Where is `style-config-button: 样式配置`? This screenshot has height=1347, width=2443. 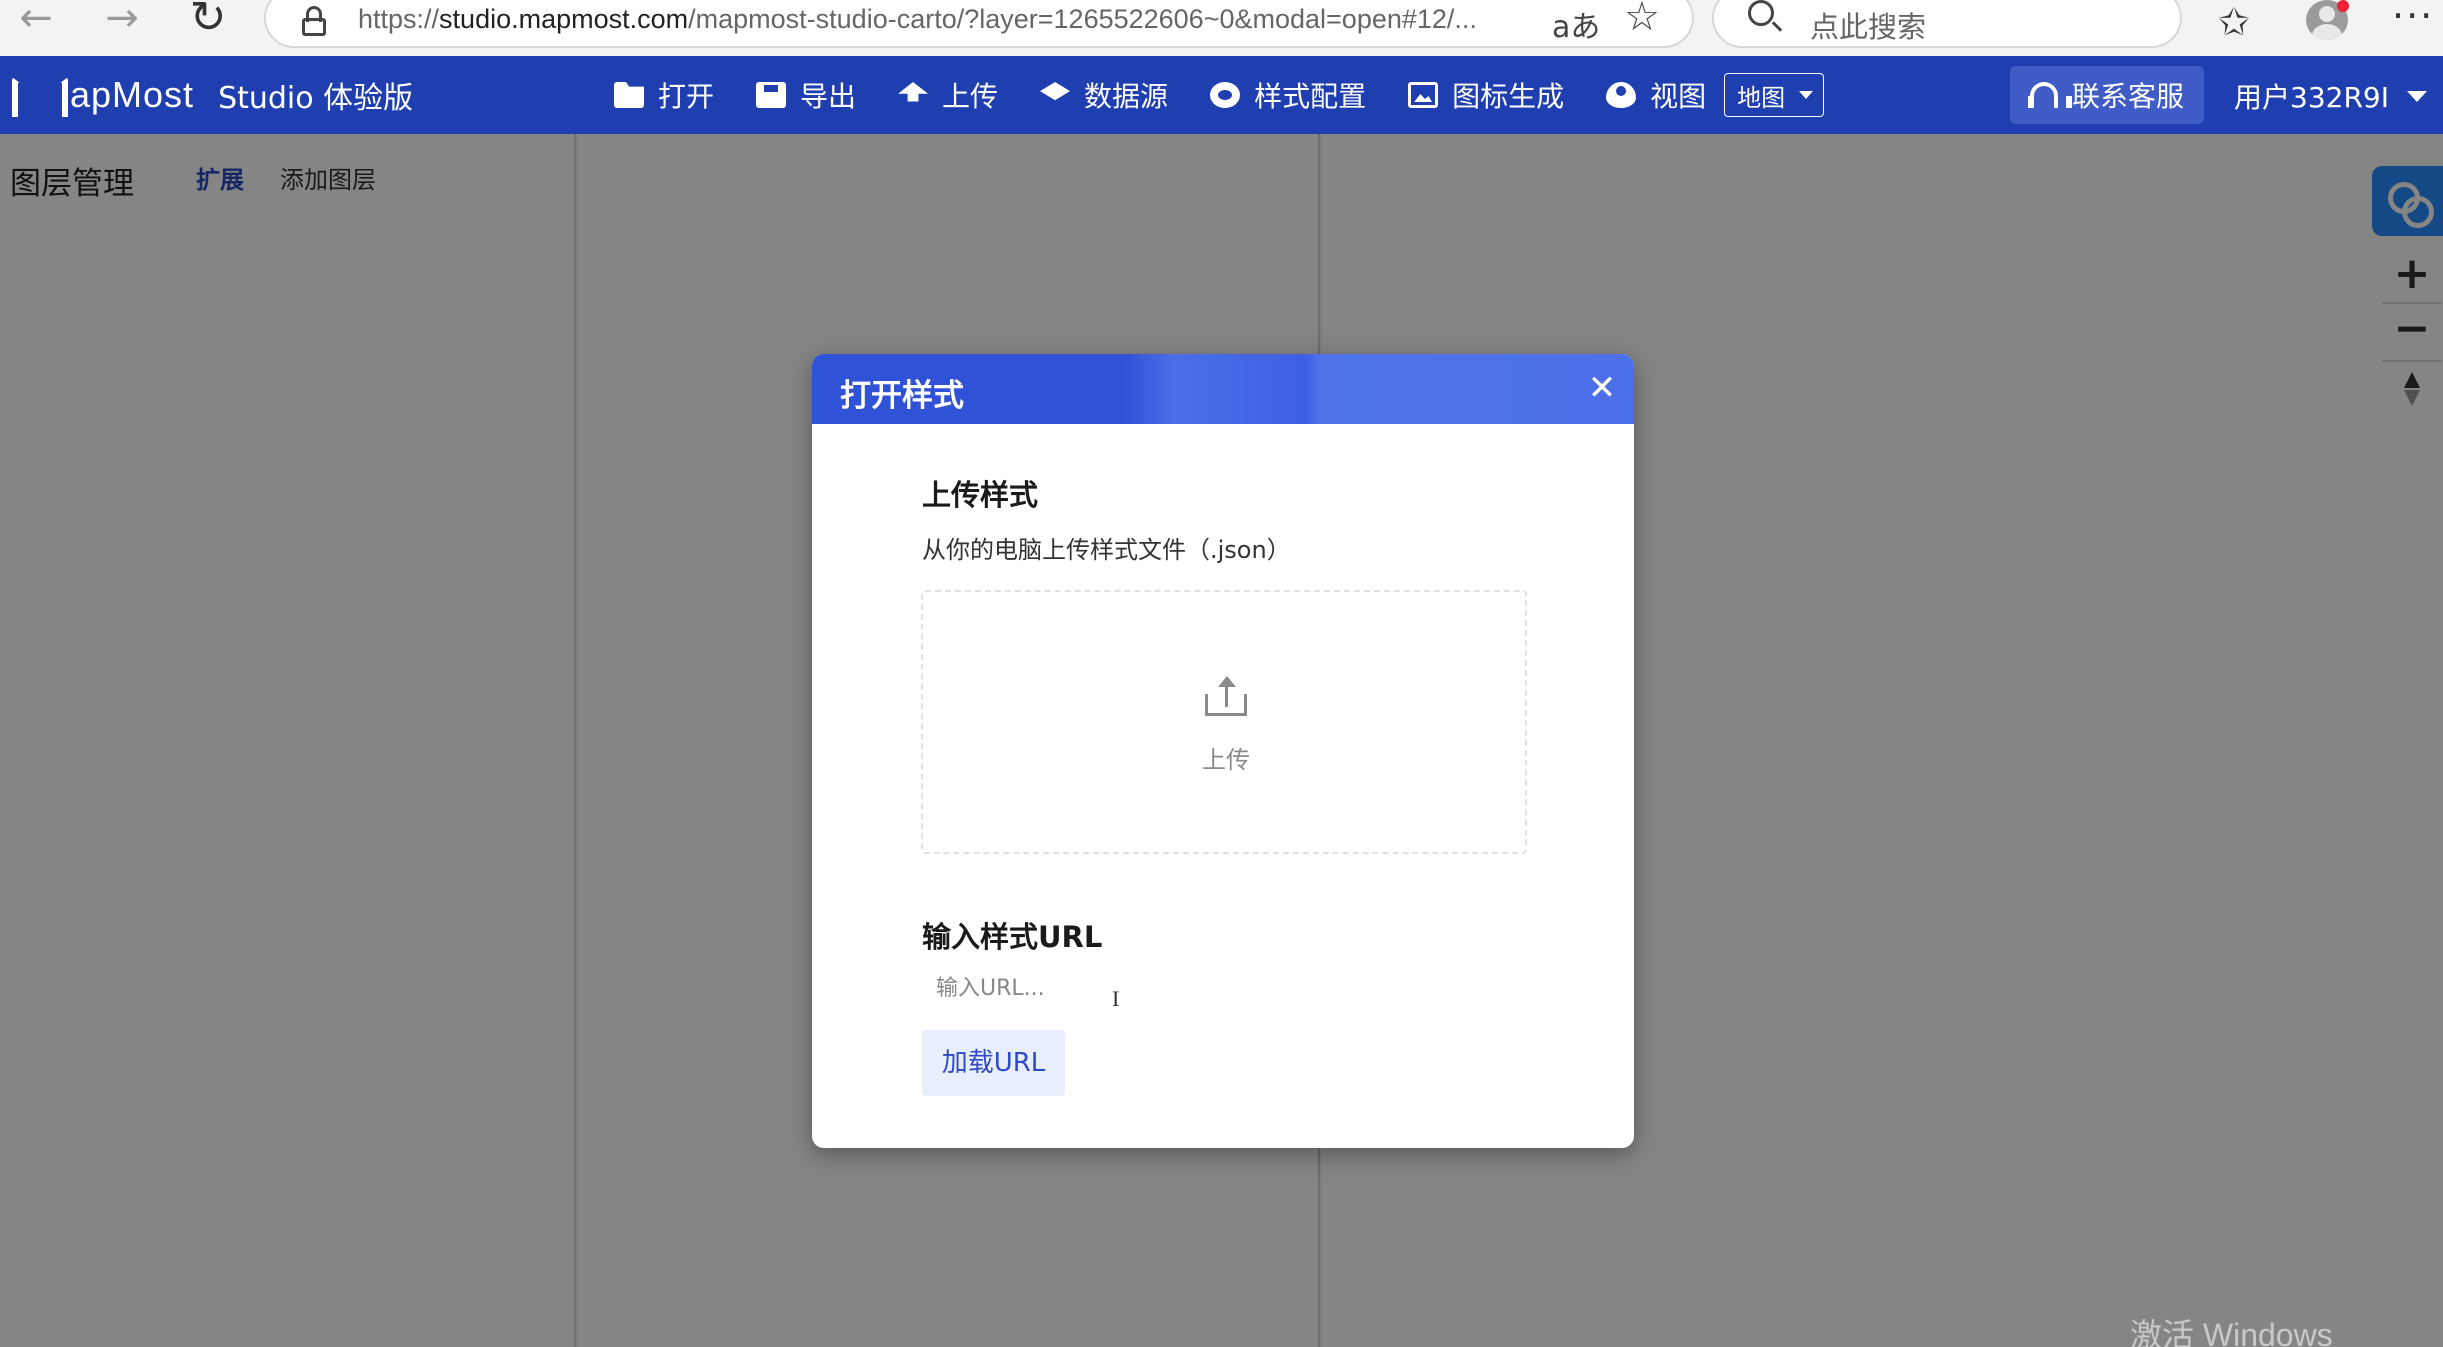
style-config-button: 样式配置 is located at coordinates (1288, 95).